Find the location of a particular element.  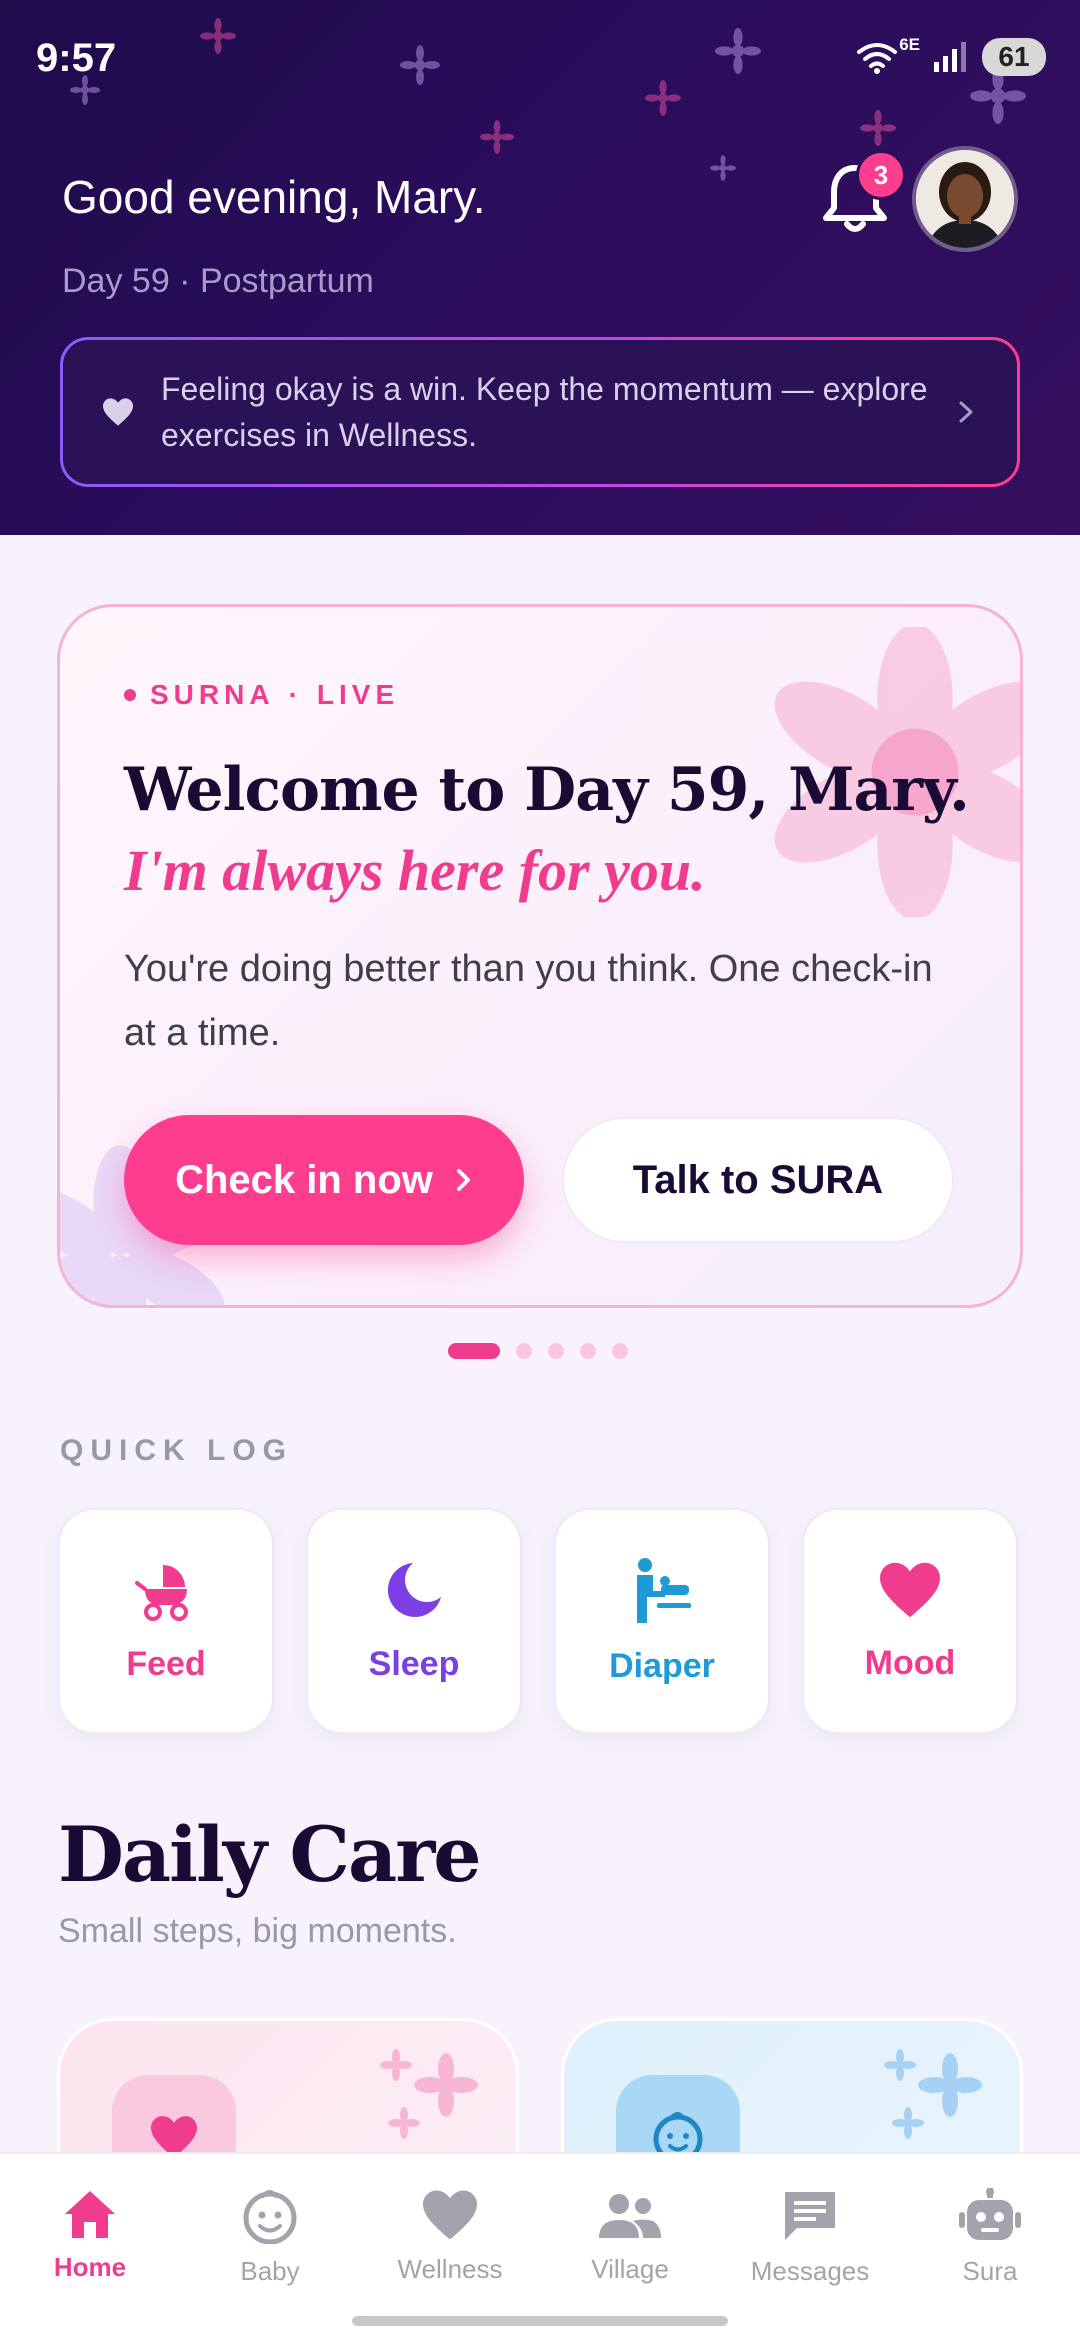

avatar-image is located at coordinates (965, 199).